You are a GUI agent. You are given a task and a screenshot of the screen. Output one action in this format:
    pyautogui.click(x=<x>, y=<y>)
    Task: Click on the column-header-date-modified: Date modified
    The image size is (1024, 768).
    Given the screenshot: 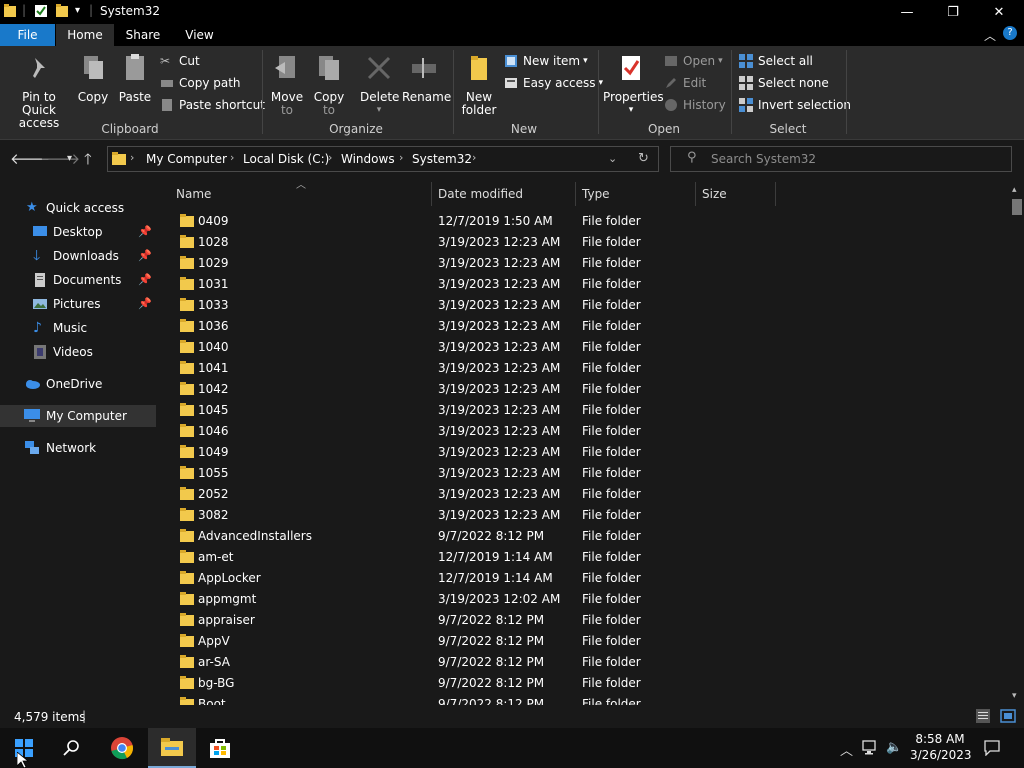 What is the action you would take?
    pyautogui.click(x=504, y=194)
    